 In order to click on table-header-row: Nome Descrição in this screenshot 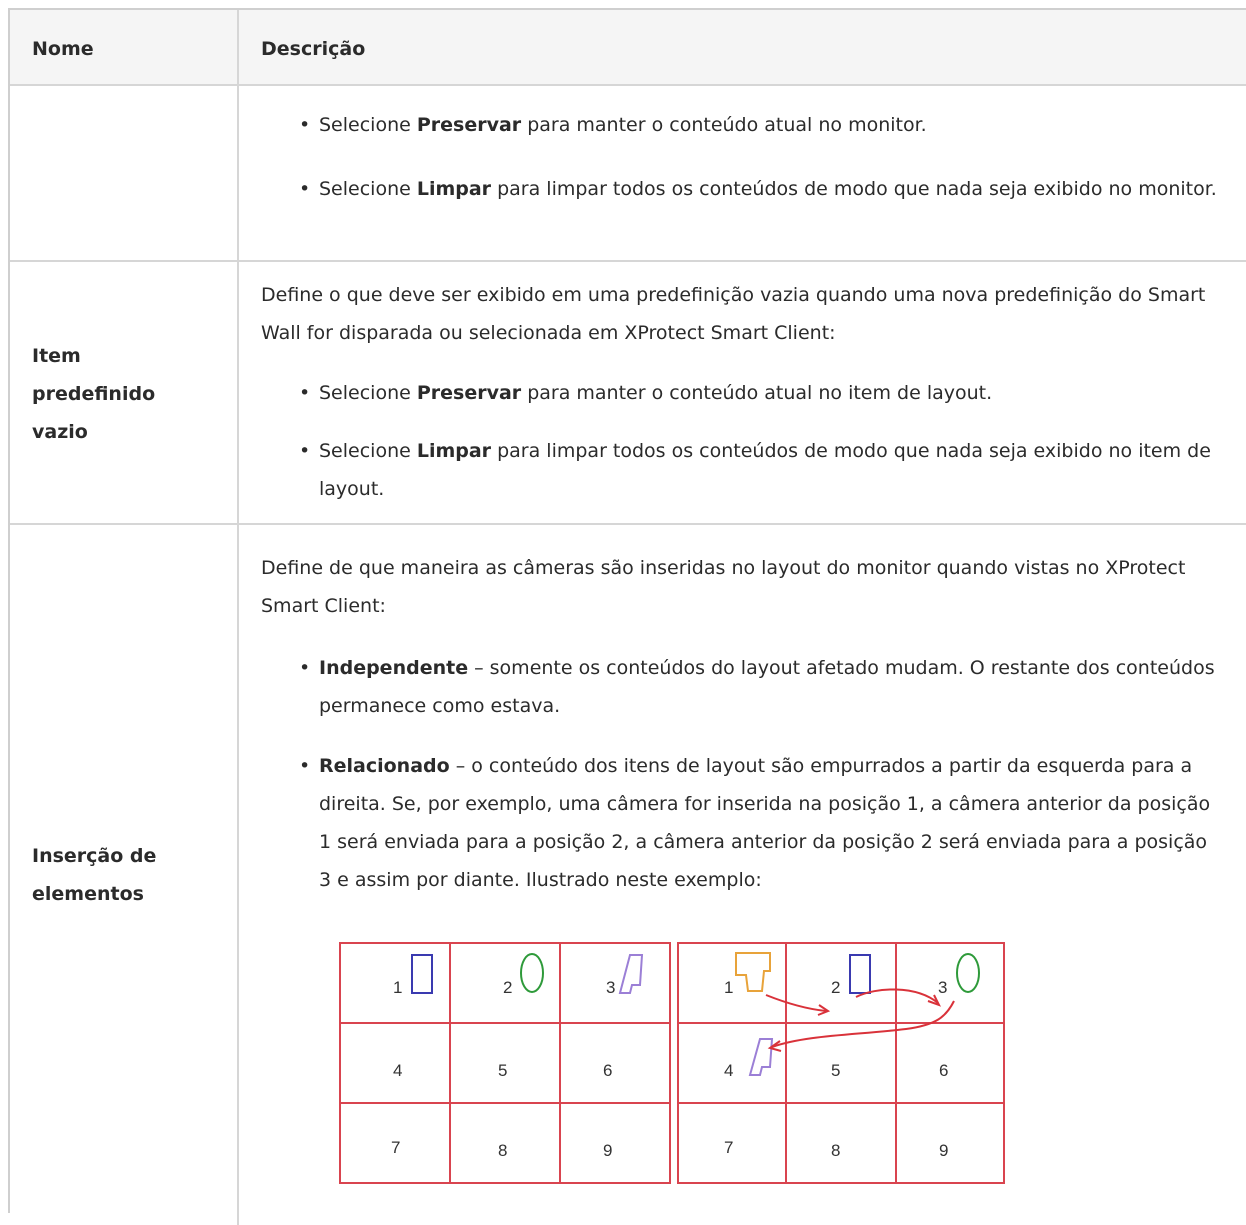, I will do `click(628, 48)`.